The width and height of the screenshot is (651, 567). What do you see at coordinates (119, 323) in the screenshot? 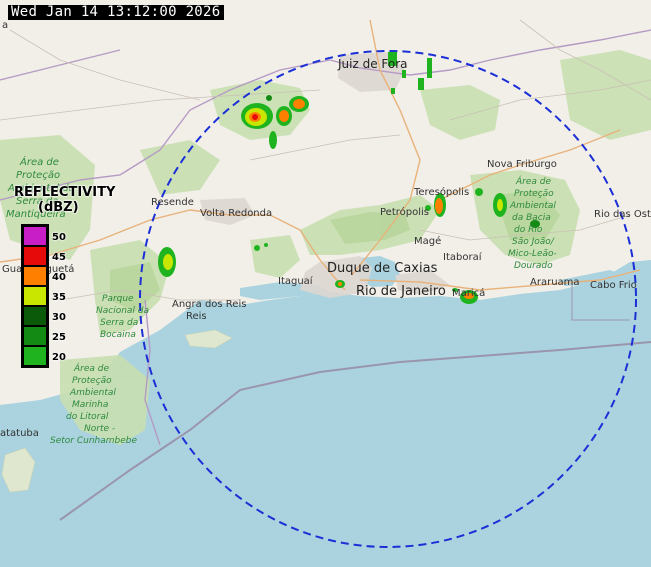
I see `svg-text: Serra da` at bounding box center [119, 323].